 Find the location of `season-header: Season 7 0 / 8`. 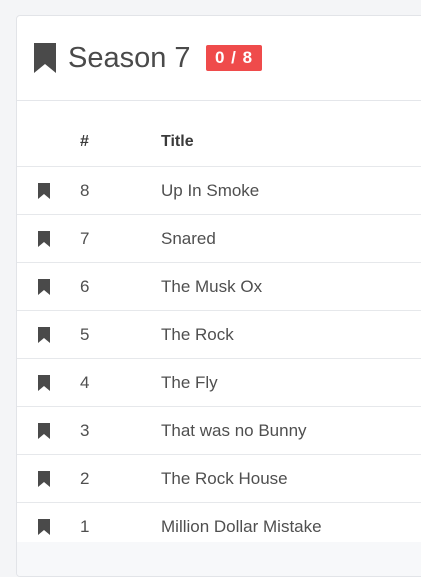

season-header: Season 7 0 / 8 is located at coordinates (219, 58).